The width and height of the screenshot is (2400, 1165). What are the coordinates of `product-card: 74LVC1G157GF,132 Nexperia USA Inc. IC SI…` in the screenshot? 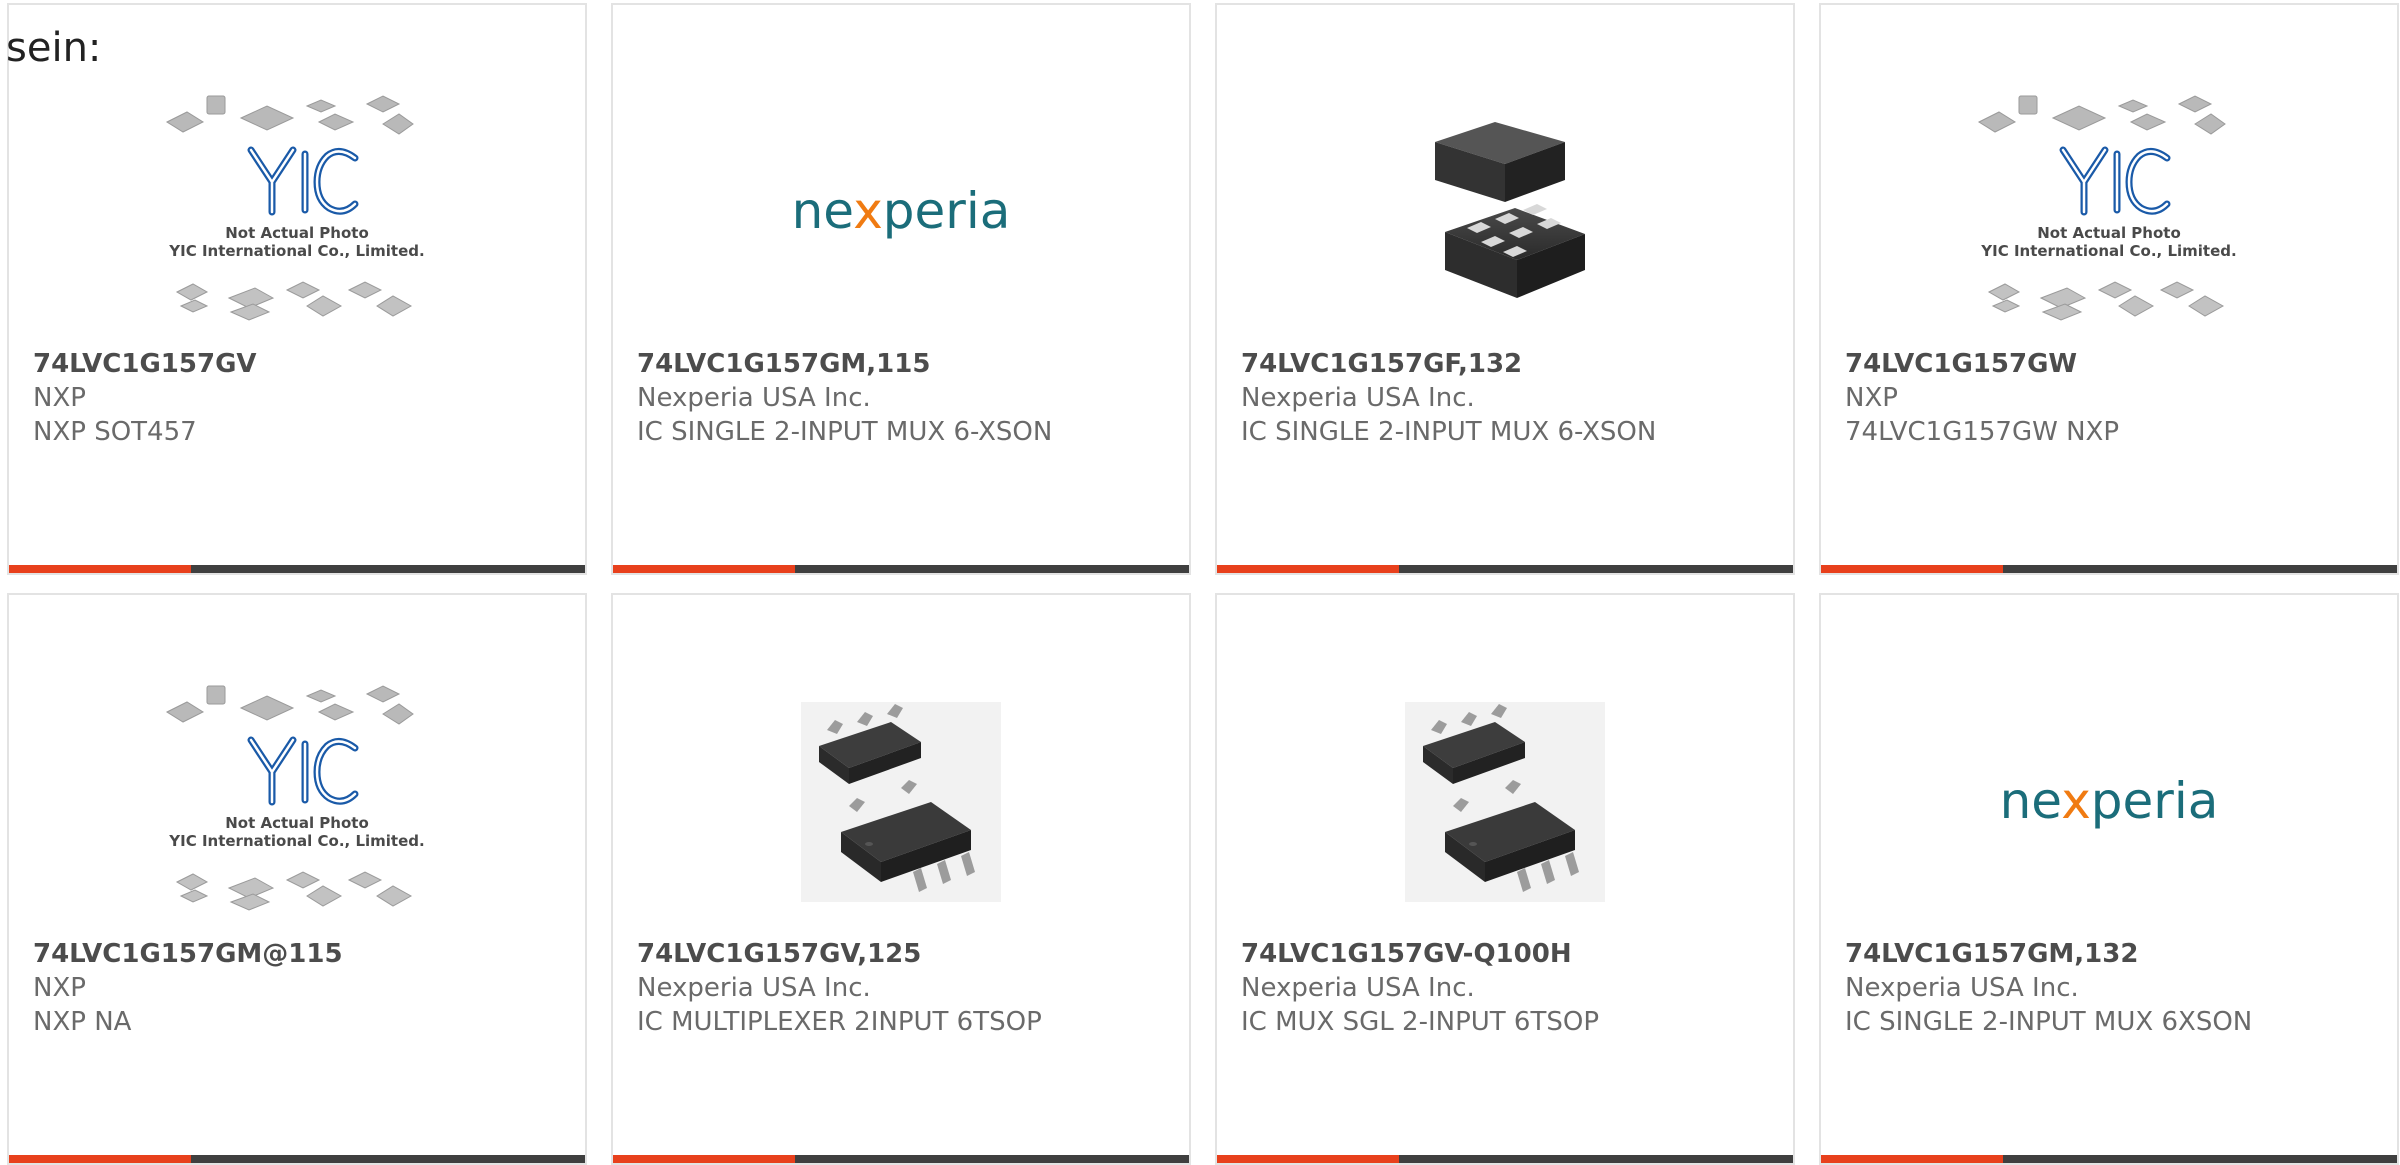 It's located at (1505, 289).